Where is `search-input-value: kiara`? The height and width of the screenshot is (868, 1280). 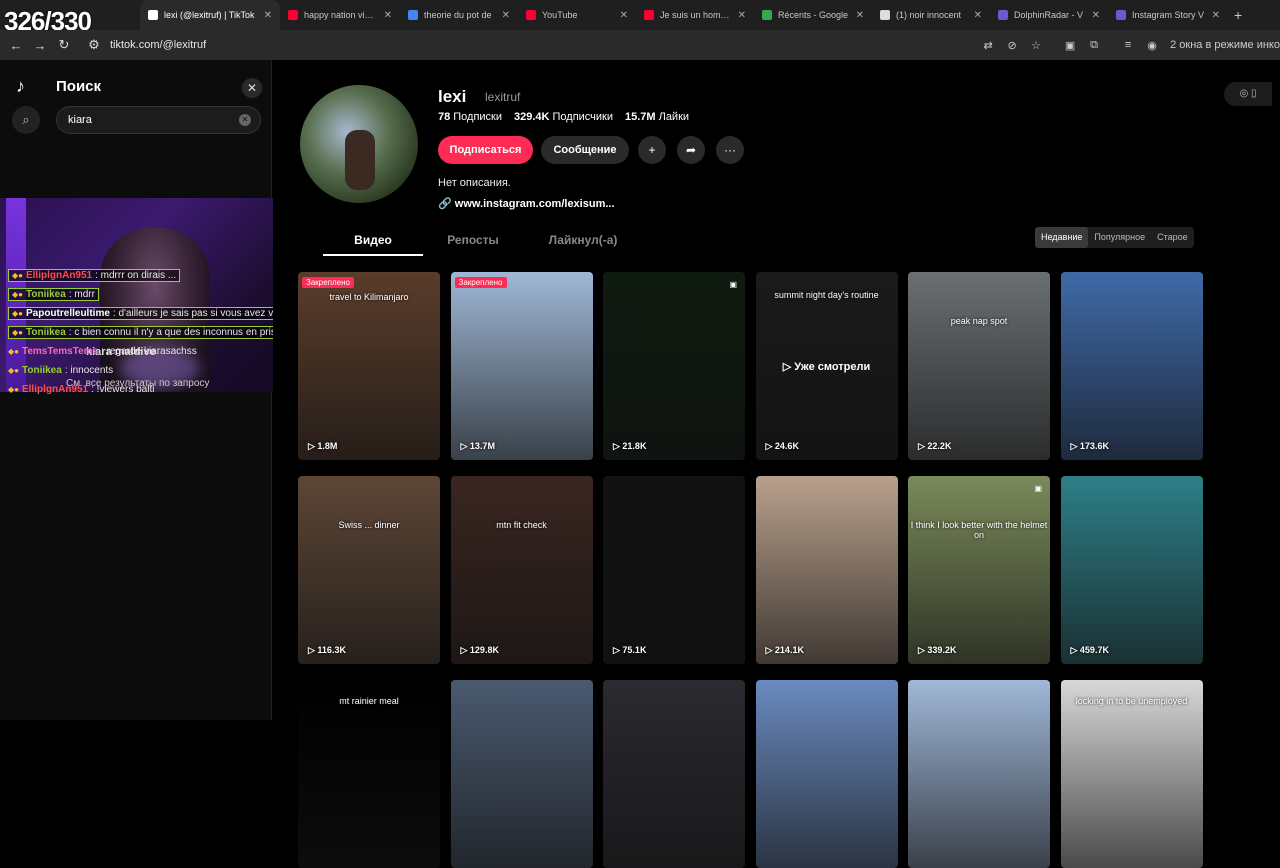
search-input-value: kiara is located at coordinates (80, 120).